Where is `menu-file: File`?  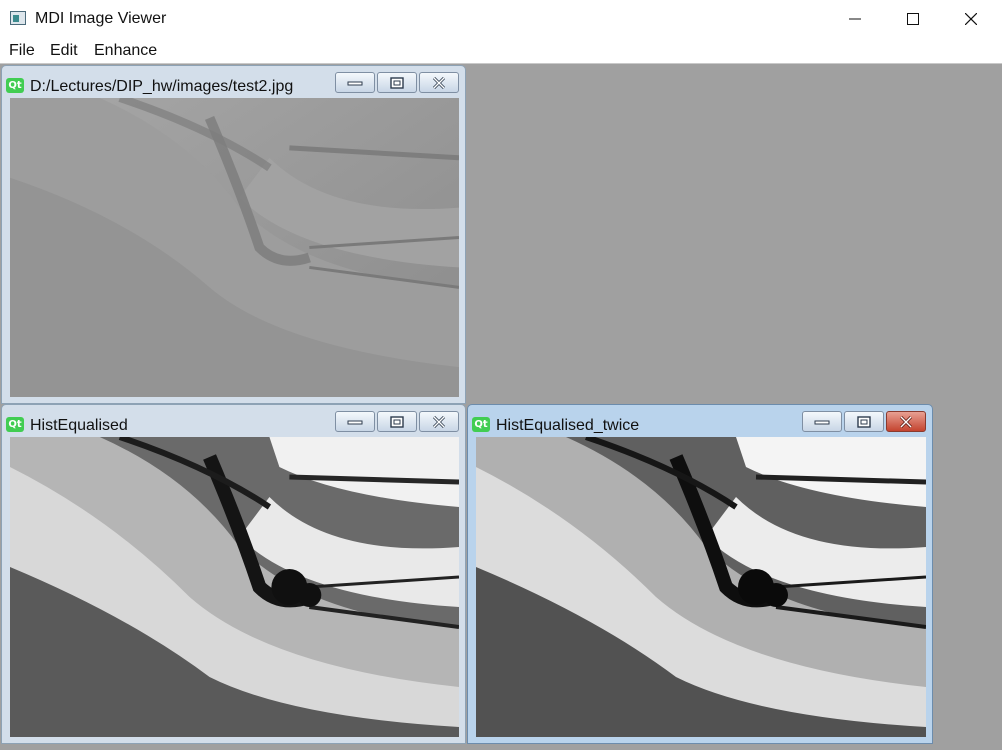
menu-file: File is located at coordinates (22, 51).